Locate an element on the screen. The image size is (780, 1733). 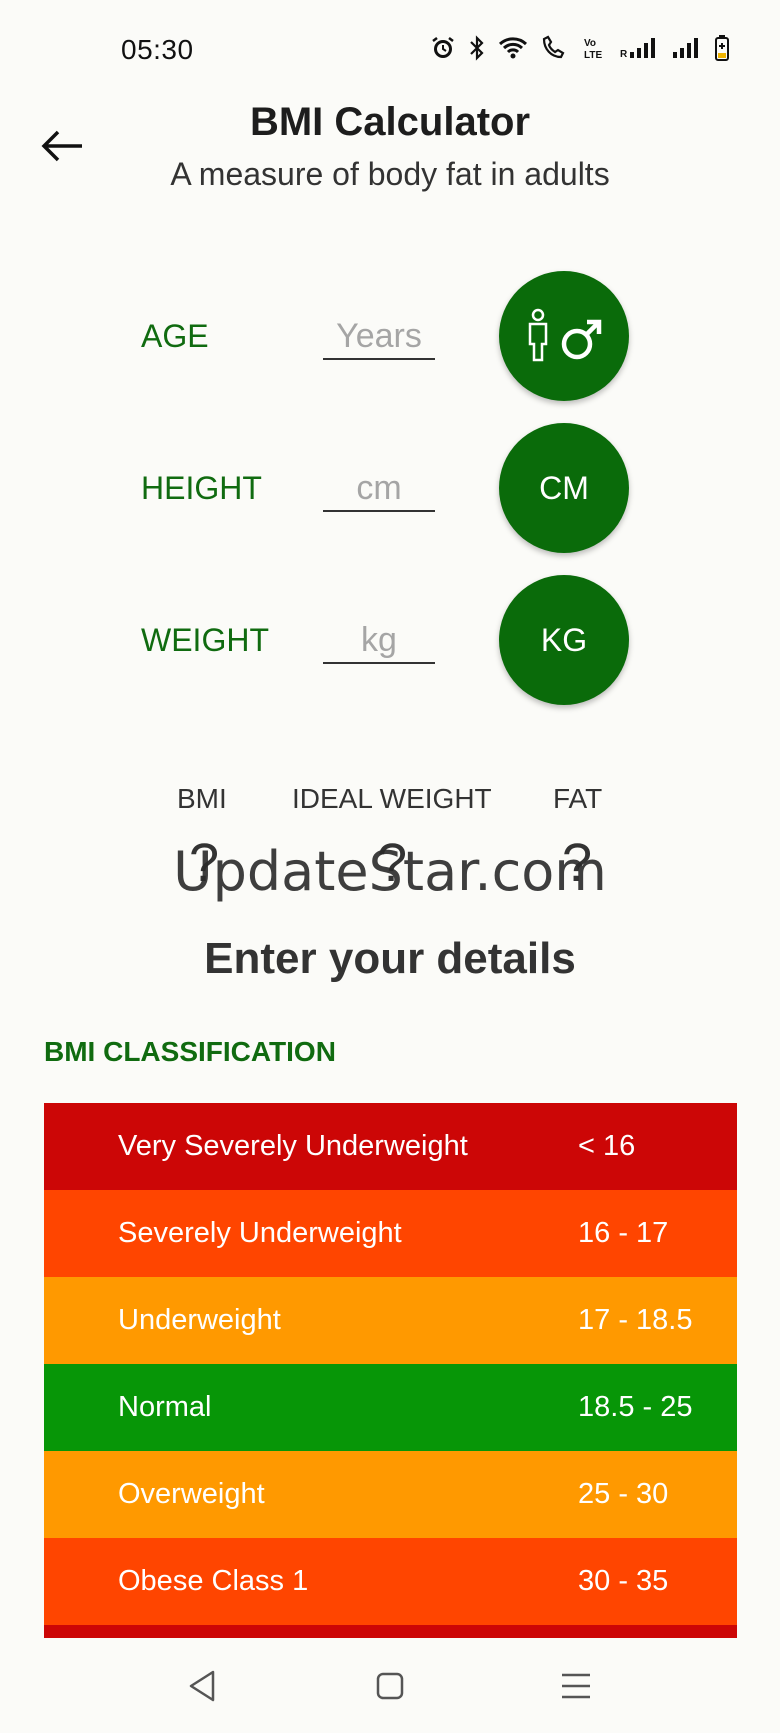
volte-icon: VoLTE is located at coordinates (593, 49).